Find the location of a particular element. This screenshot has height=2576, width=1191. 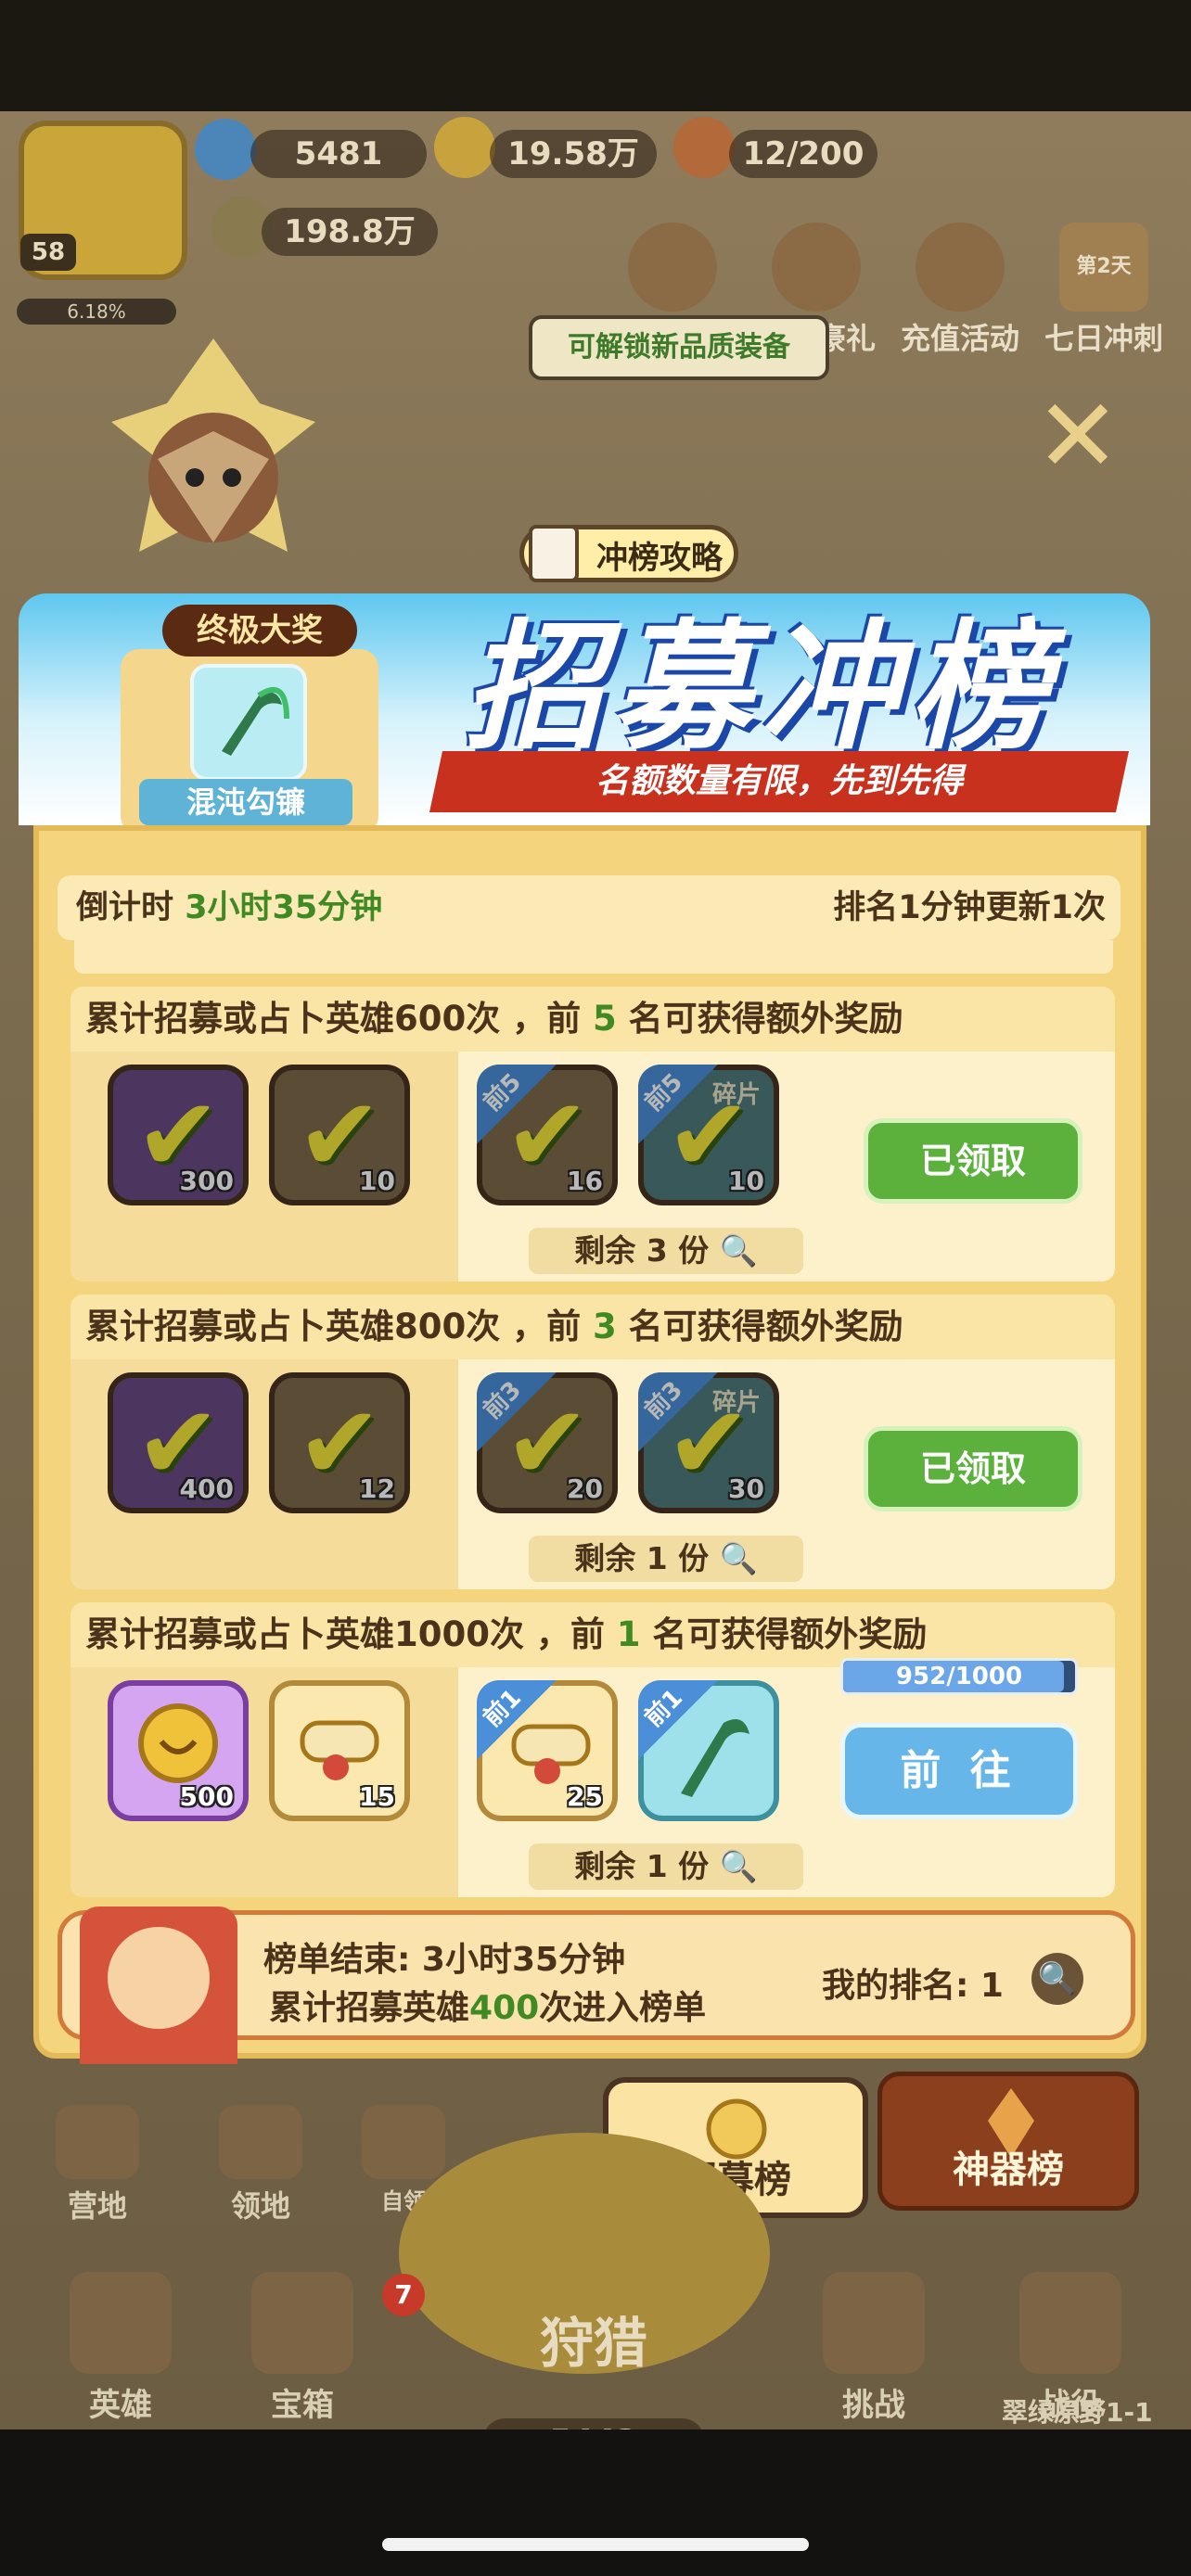

reward-item: ✔ 300 is located at coordinates (178, 1135).